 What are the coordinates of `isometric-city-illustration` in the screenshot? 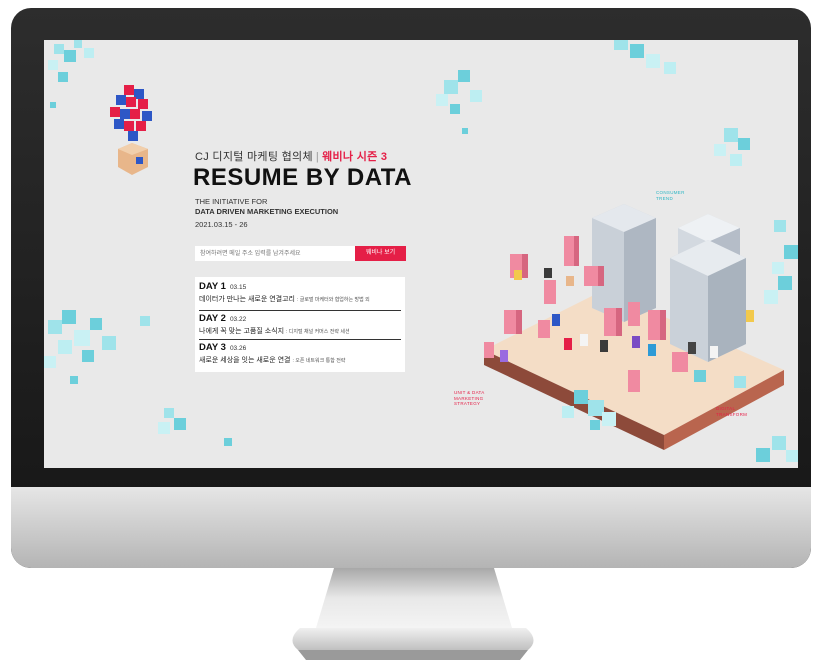 It's located at (638, 327).